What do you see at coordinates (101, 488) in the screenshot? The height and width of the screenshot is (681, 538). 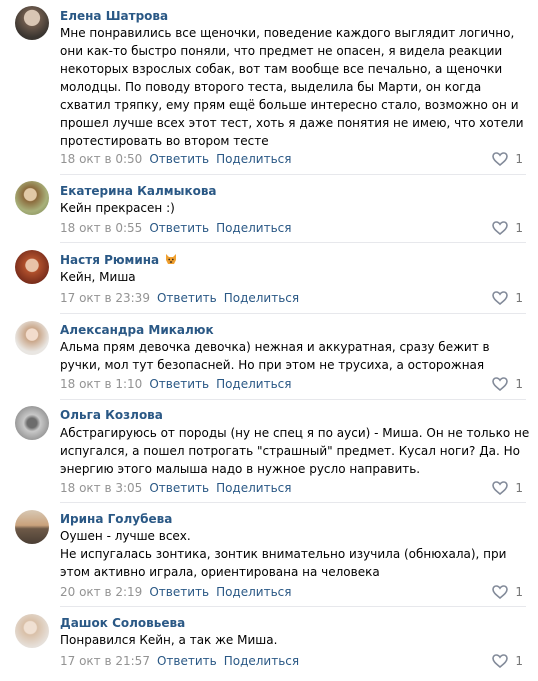 I see `comment-date: 18 окт в 3:05` at bounding box center [101, 488].